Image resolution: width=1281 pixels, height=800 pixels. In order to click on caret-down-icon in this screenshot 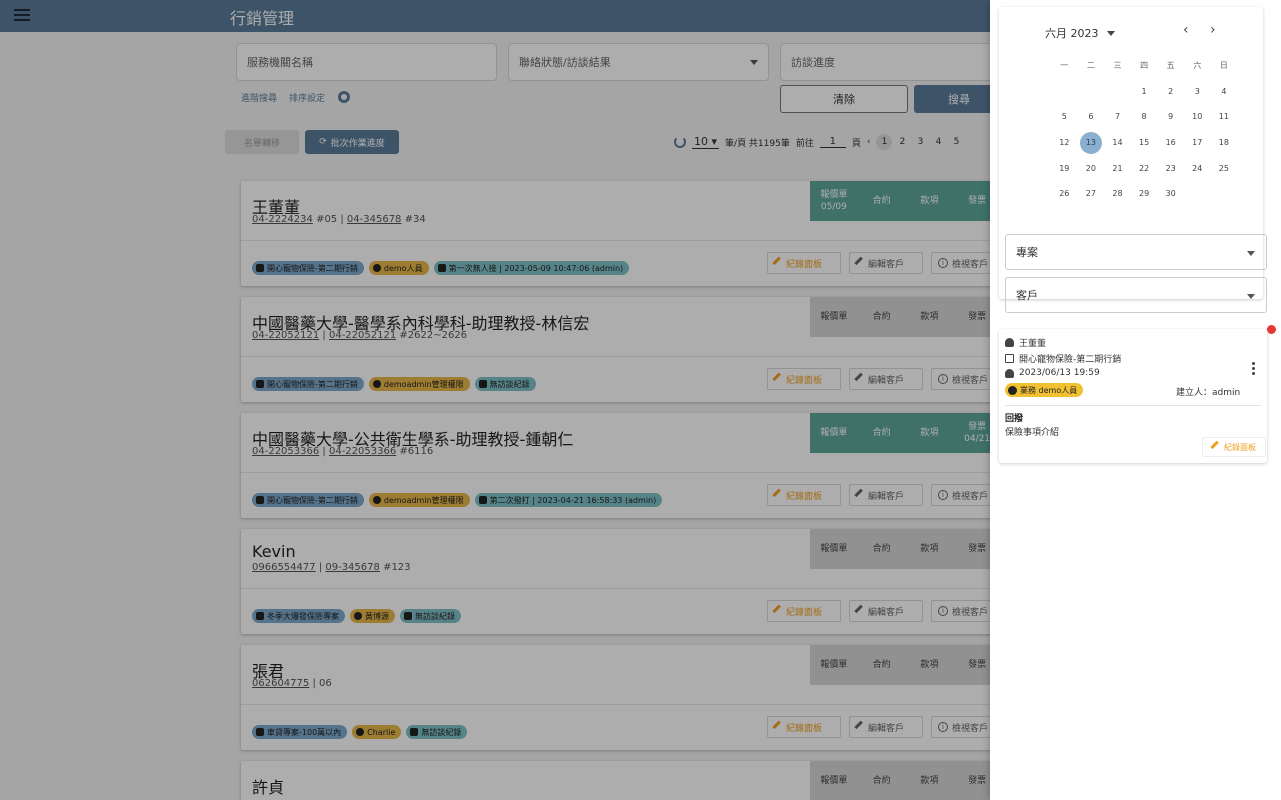, I will do `click(1110, 33)`.